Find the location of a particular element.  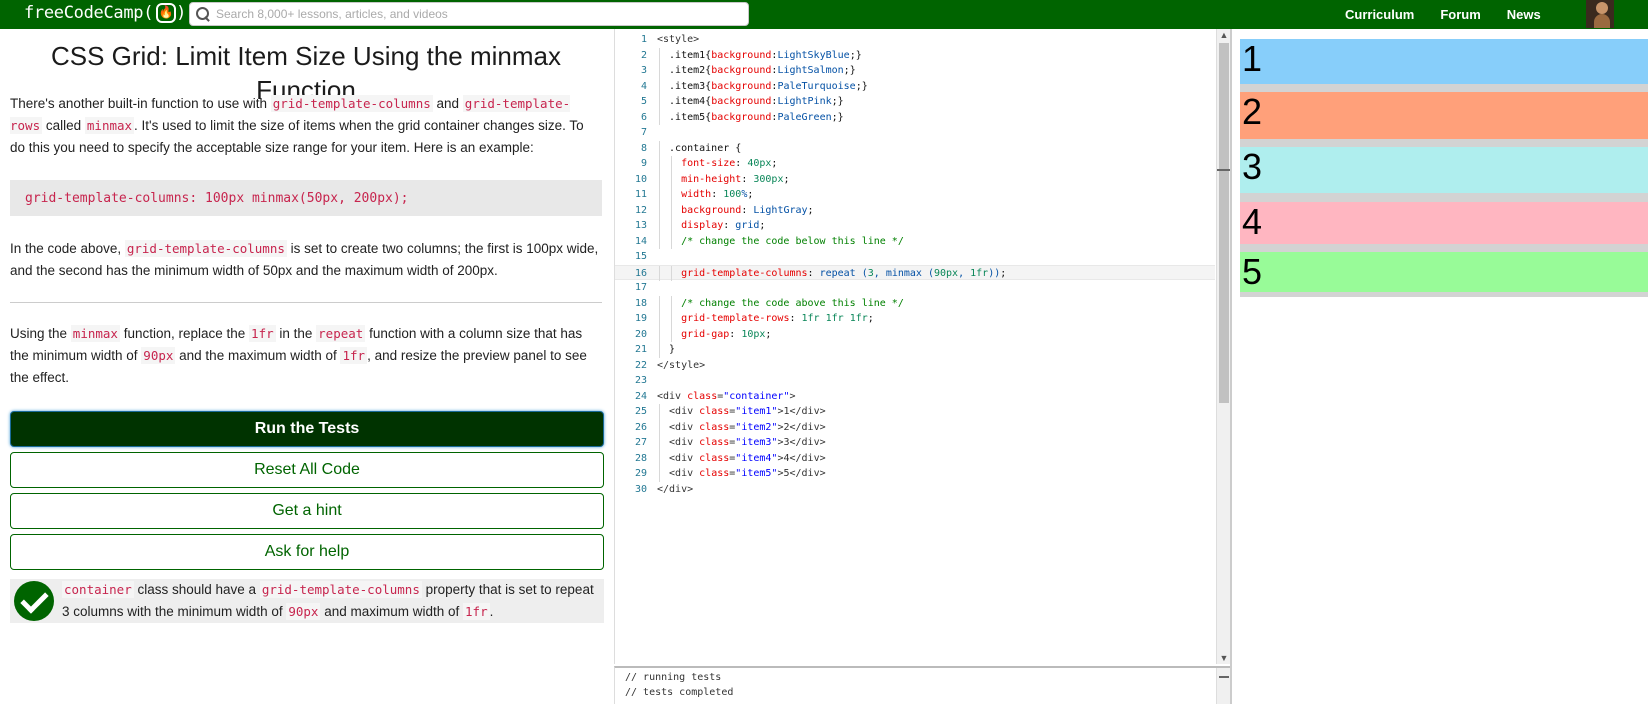

code-snippet: 1fr is located at coordinates (354, 355).